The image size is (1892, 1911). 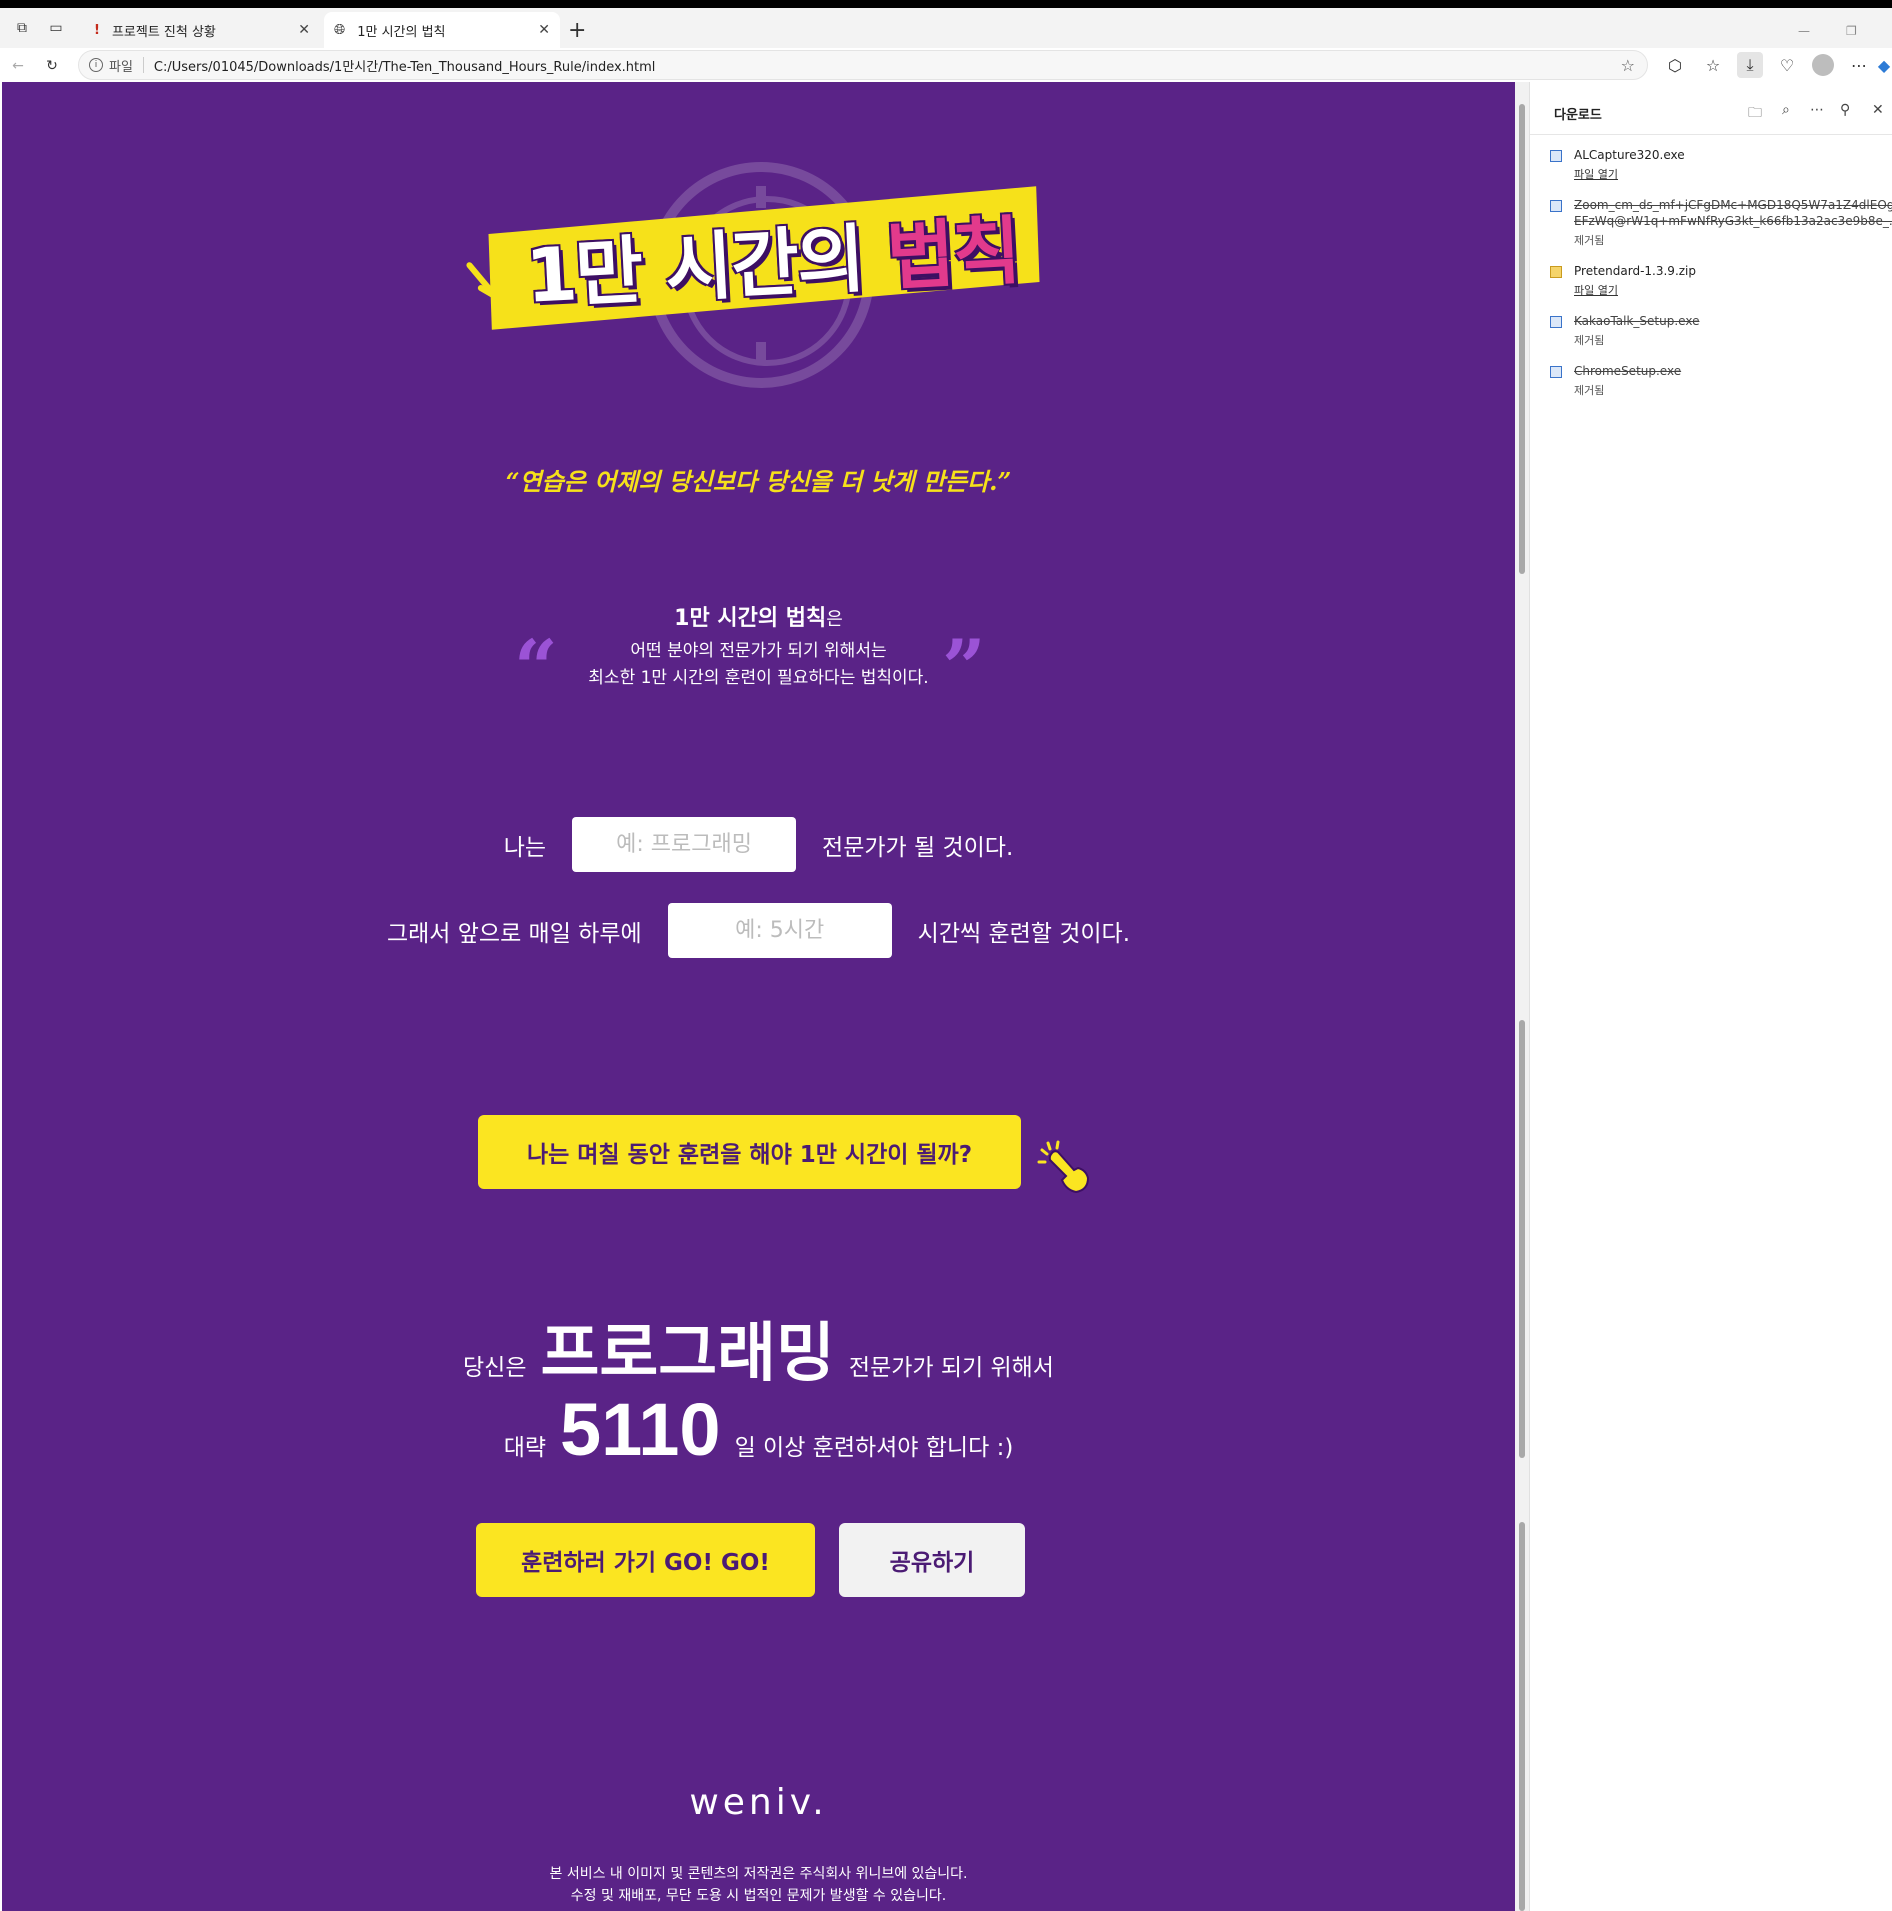 What do you see at coordinates (525, 1448) in the screenshot?
I see `result-prefix-2: 대략` at bounding box center [525, 1448].